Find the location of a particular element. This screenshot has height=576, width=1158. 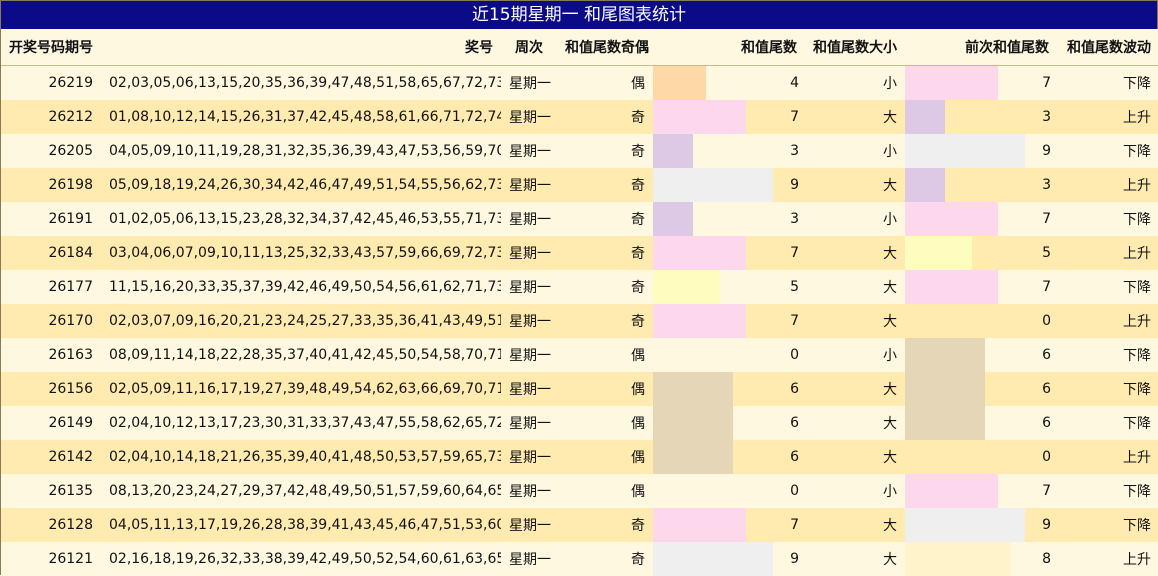

tail-cell-value: 4 is located at coordinates (794, 83).